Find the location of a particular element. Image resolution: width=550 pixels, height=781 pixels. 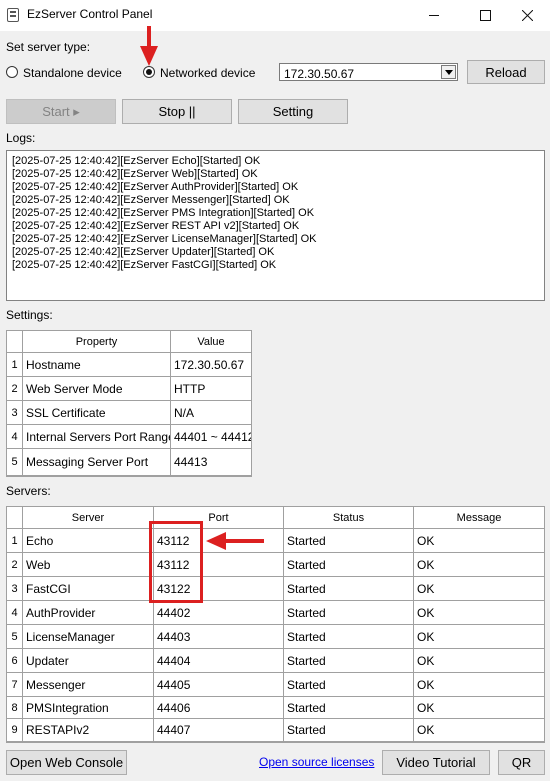

networked-label: Networked device is located at coordinates (207, 73).